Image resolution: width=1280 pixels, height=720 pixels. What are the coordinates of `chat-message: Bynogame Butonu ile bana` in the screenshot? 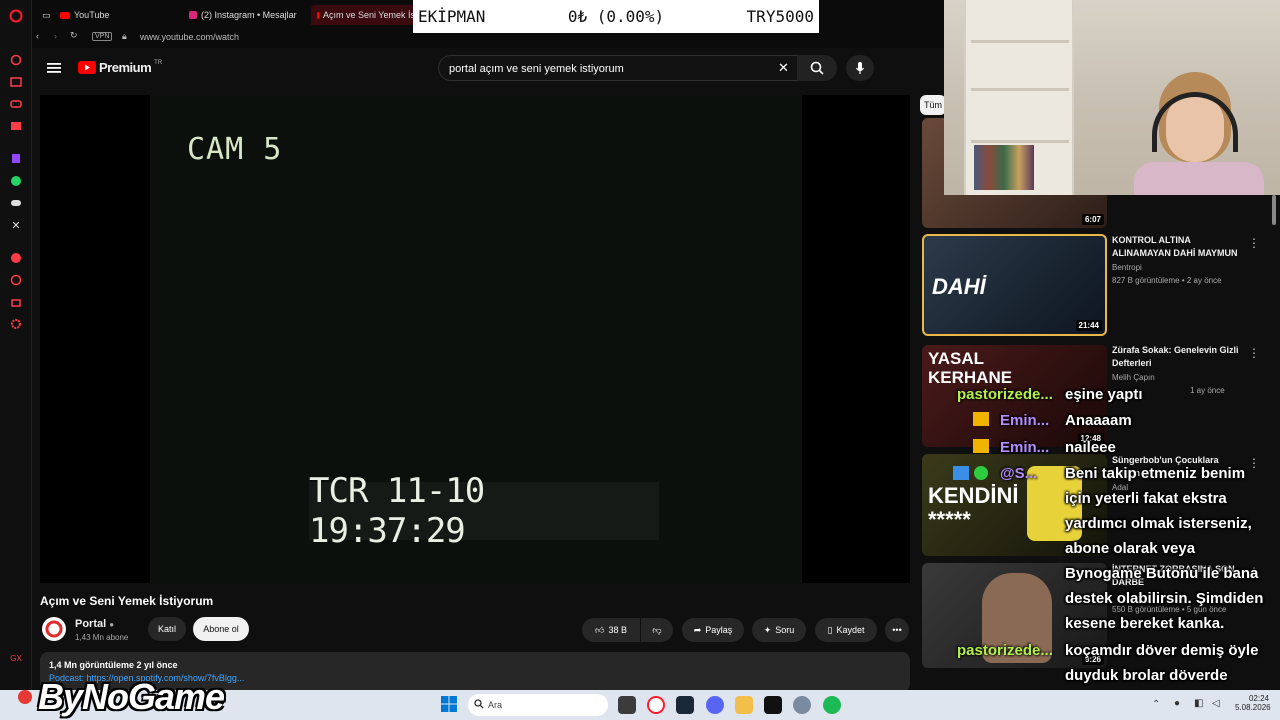 It's located at (1162, 573).